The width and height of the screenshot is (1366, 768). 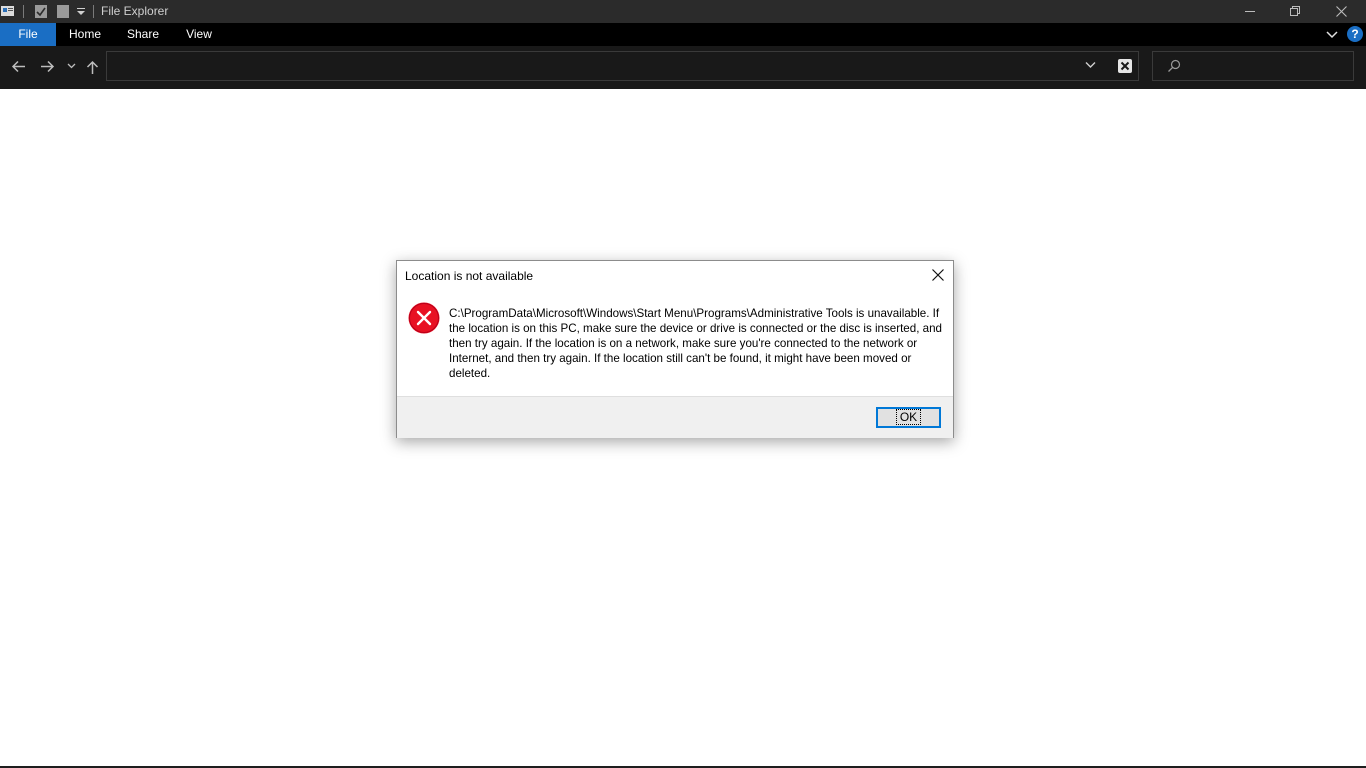 What do you see at coordinates (595, 67) in the screenshot?
I see `address-input` at bounding box center [595, 67].